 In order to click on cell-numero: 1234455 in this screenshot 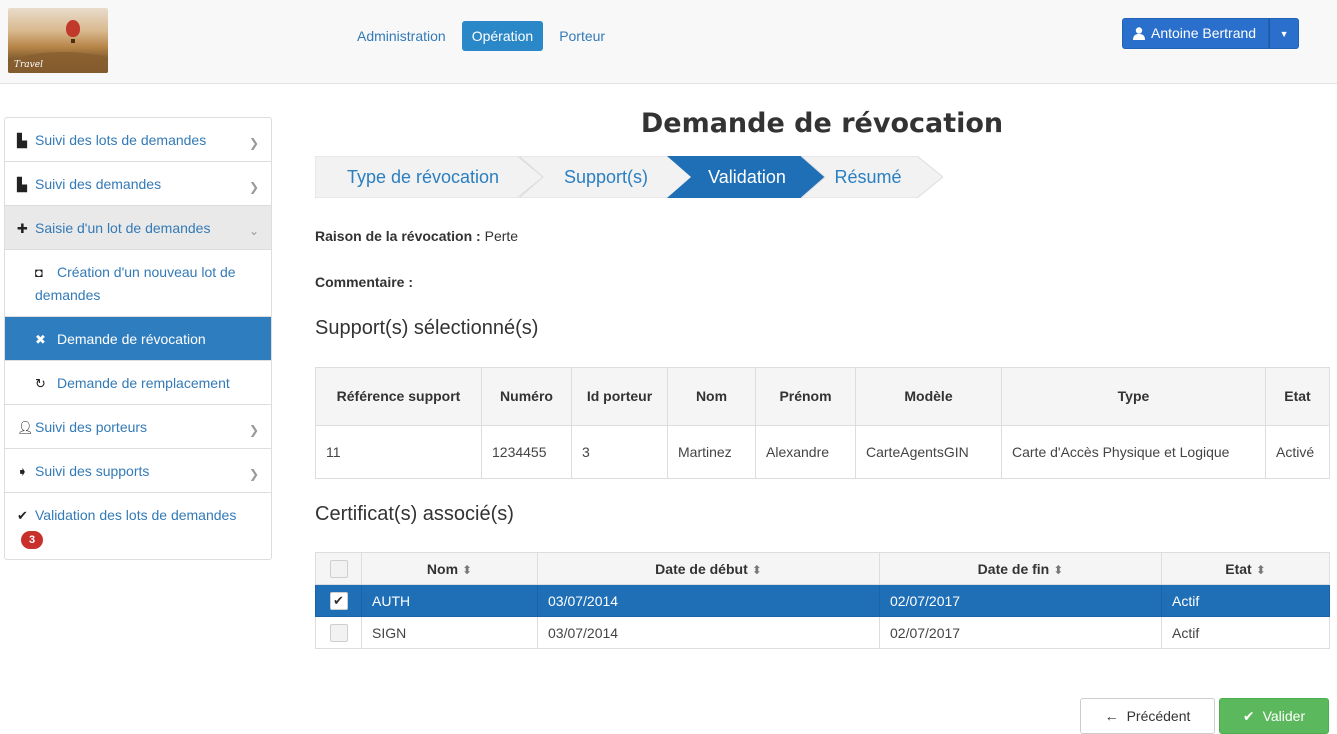, I will do `click(526, 452)`.